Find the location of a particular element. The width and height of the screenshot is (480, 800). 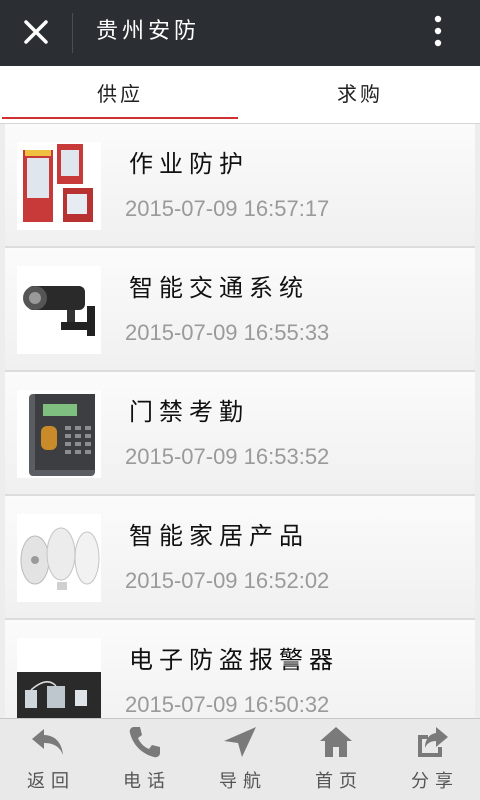

item-title: 智能家居产品 is located at coordinates (219, 536).